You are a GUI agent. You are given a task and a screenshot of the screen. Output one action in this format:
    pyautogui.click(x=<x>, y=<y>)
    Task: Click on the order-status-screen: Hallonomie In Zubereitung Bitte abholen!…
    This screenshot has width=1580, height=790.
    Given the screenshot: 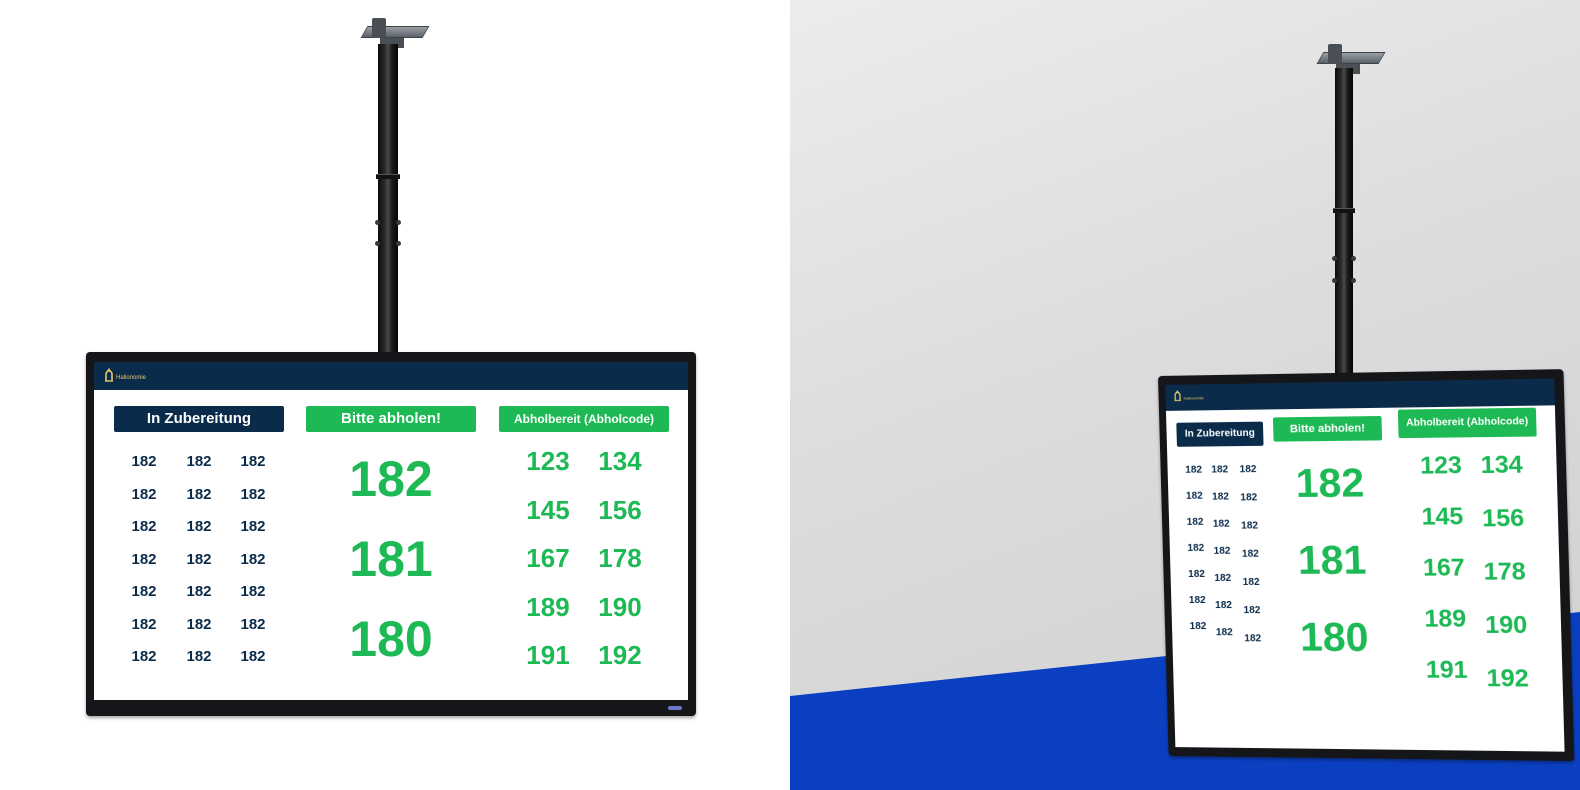 What is the action you would take?
    pyautogui.click(x=1364, y=565)
    